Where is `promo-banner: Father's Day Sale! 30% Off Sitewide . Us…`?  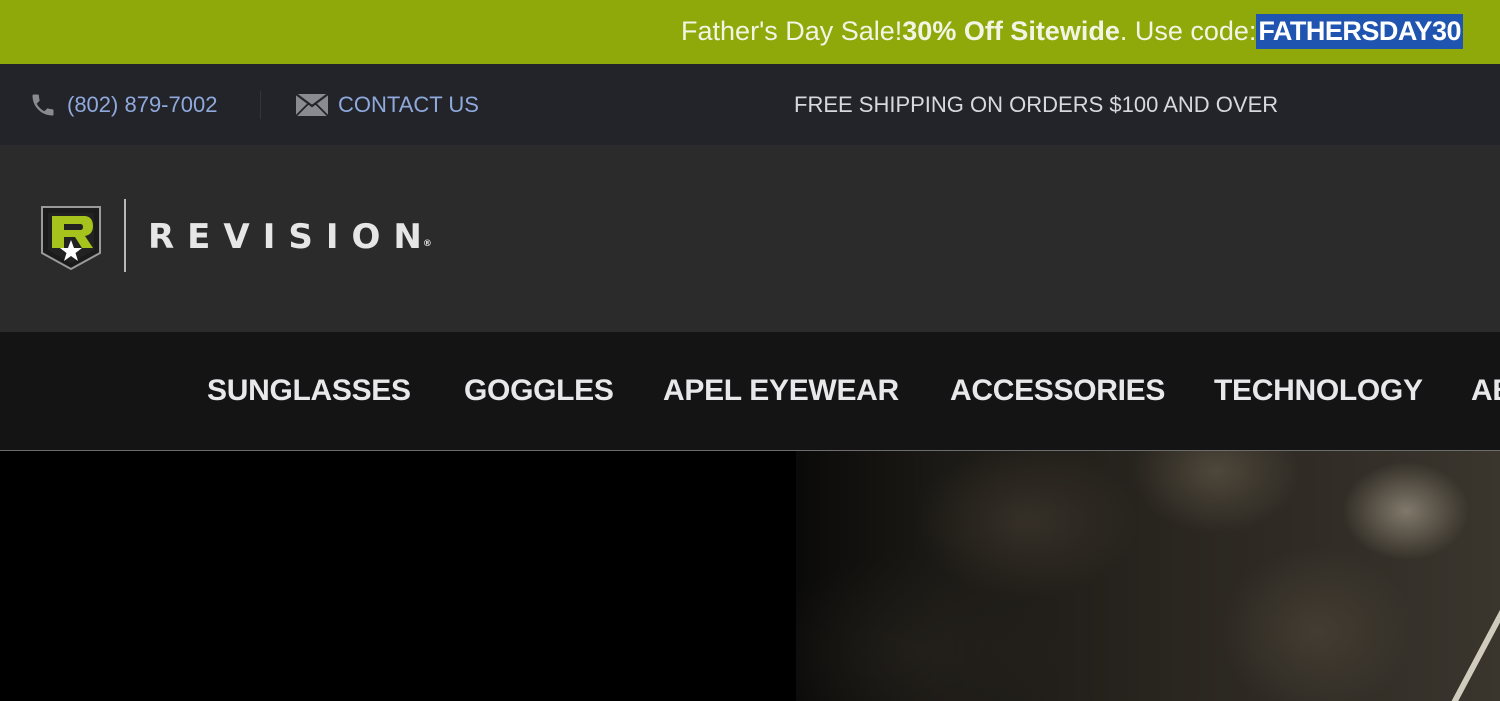
promo-banner: Father's Day Sale! 30% Off Sitewide . Us… is located at coordinates (750, 32).